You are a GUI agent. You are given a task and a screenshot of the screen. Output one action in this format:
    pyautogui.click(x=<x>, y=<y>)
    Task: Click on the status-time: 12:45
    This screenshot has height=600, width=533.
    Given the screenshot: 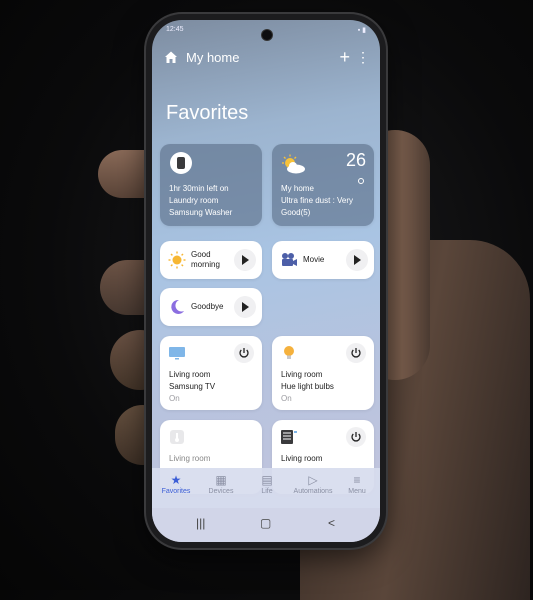 What is the action you would take?
    pyautogui.click(x=175, y=29)
    